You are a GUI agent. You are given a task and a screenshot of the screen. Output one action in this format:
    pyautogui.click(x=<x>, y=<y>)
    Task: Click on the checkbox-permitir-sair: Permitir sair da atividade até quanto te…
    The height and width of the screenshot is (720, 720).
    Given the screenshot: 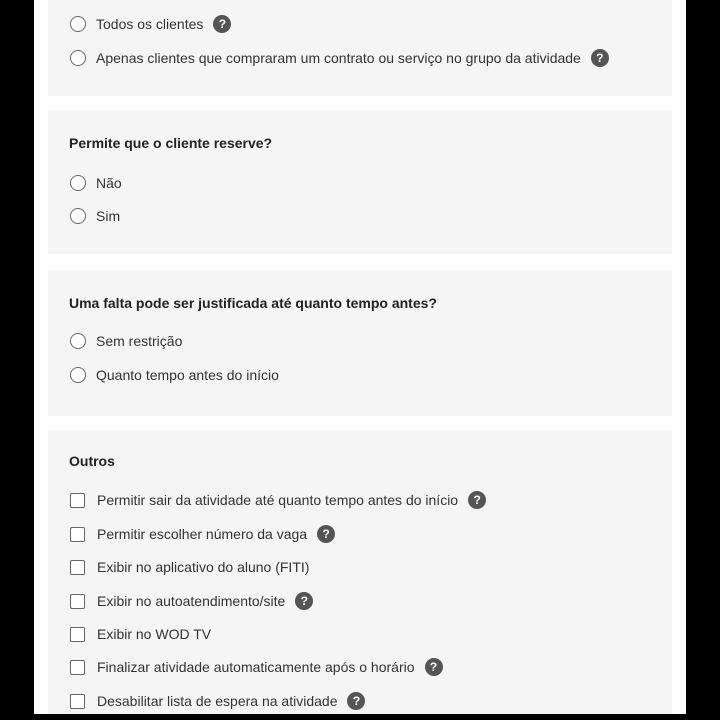 What is the action you would take?
    pyautogui.click(x=278, y=500)
    